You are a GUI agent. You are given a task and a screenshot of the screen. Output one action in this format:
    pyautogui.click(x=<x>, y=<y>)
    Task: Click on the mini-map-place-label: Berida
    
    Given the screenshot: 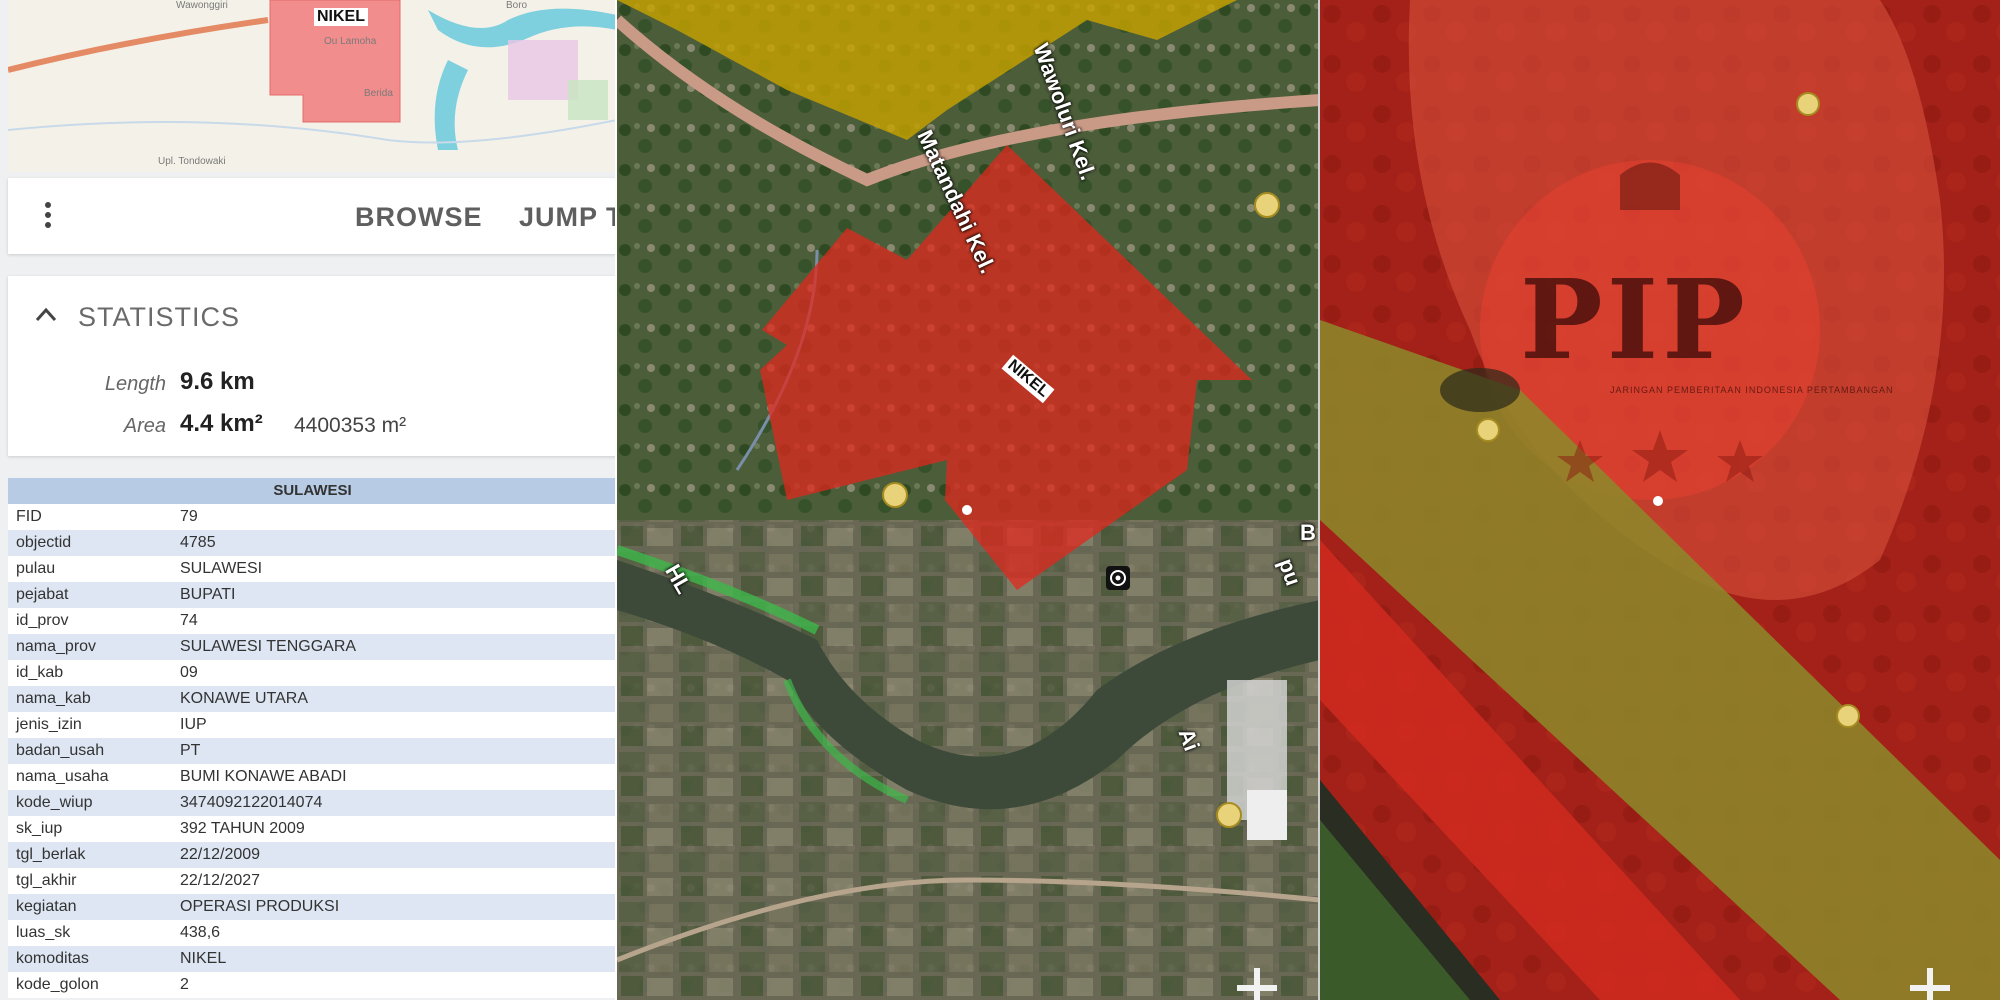 What is the action you would take?
    pyautogui.click(x=378, y=93)
    